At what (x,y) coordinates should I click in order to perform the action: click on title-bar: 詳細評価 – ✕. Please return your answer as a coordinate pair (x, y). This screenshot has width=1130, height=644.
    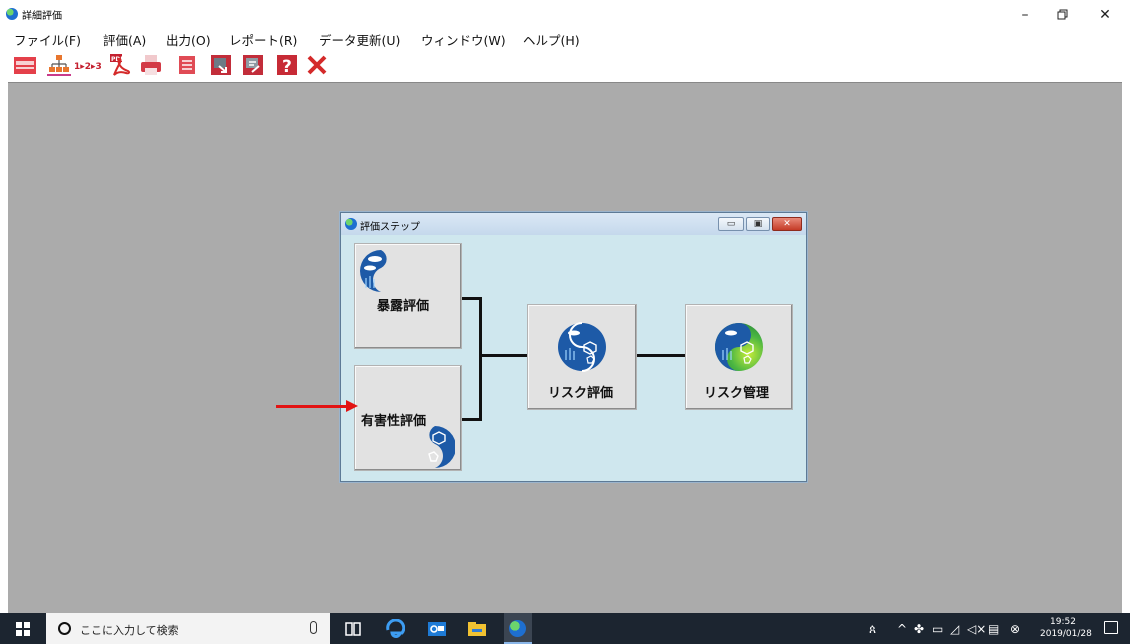
    Looking at the image, I should click on (565, 14).